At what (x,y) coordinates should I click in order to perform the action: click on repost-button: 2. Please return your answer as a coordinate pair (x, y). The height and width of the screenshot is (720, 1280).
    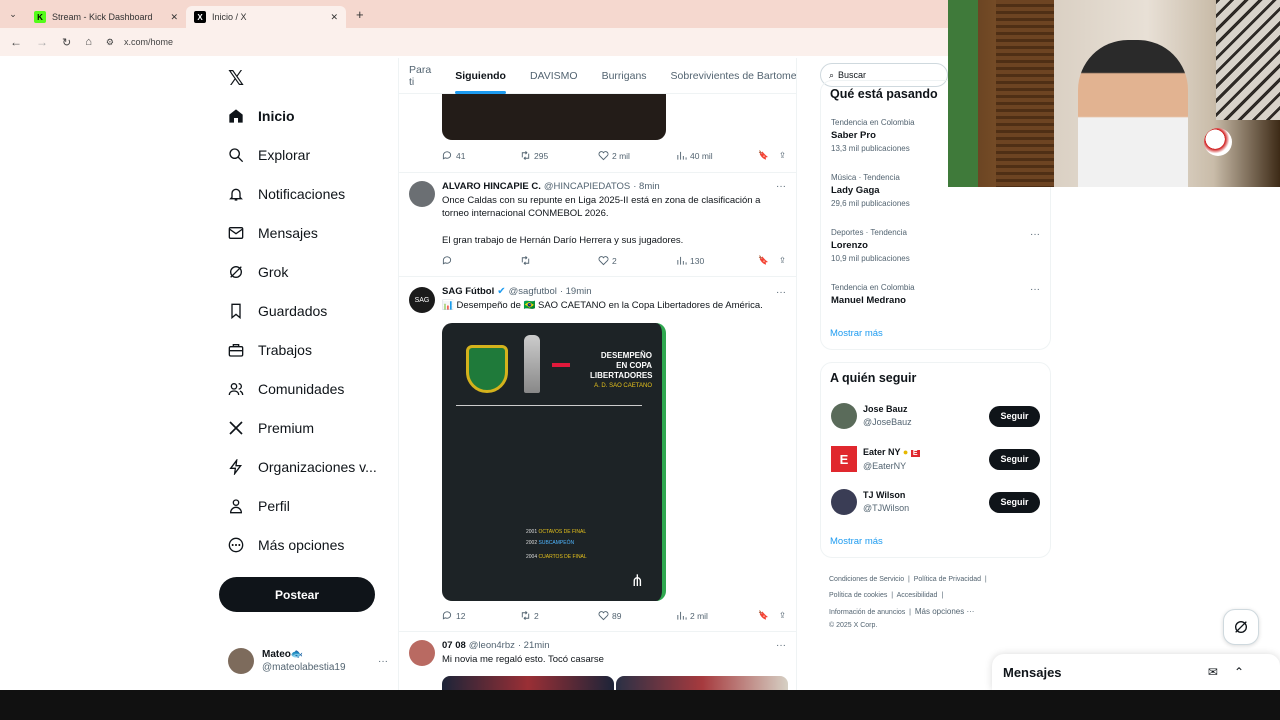
    Looking at the image, I should click on (559, 615).